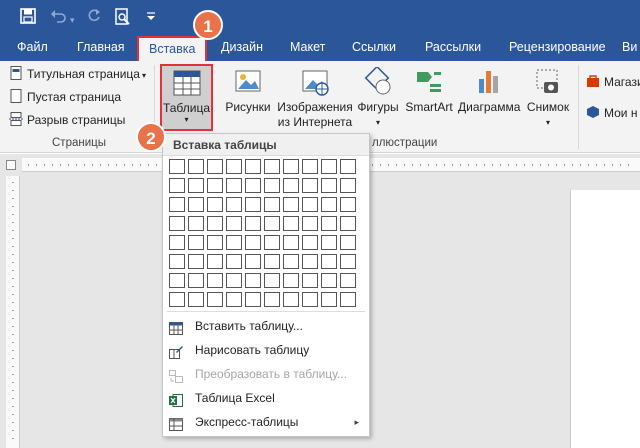  Describe the element at coordinates (11, 165) in the screenshot. I see `tab-selector` at that location.